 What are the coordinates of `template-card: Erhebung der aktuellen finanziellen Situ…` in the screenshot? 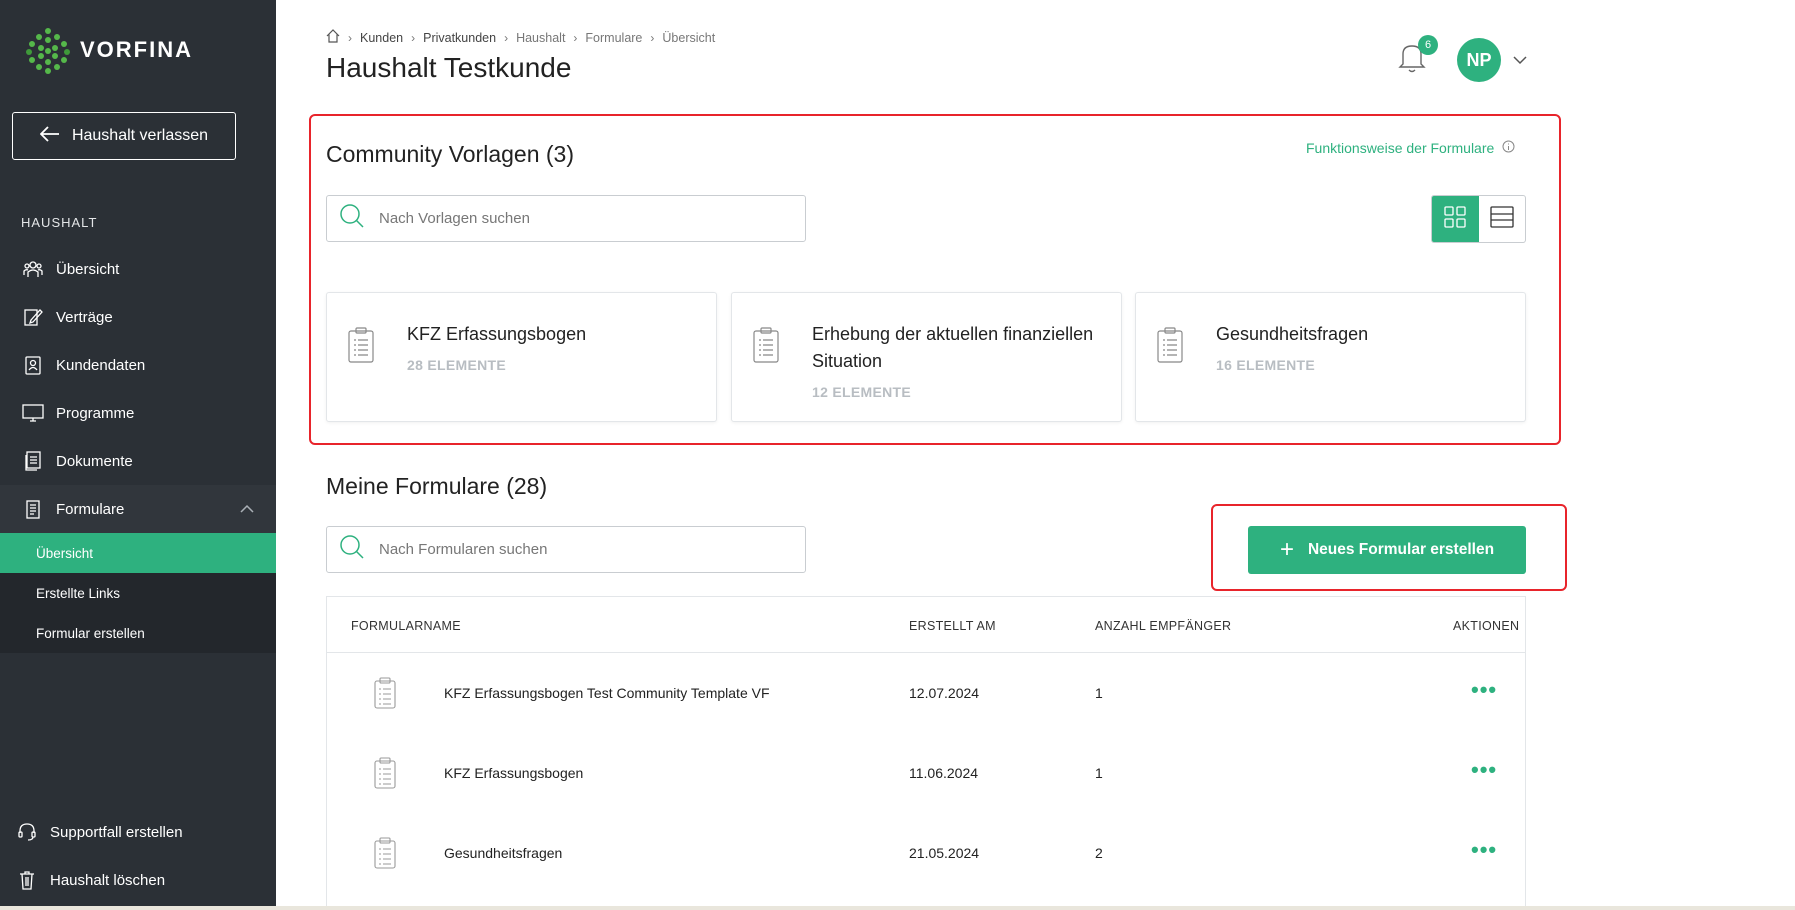 It's located at (926, 357).